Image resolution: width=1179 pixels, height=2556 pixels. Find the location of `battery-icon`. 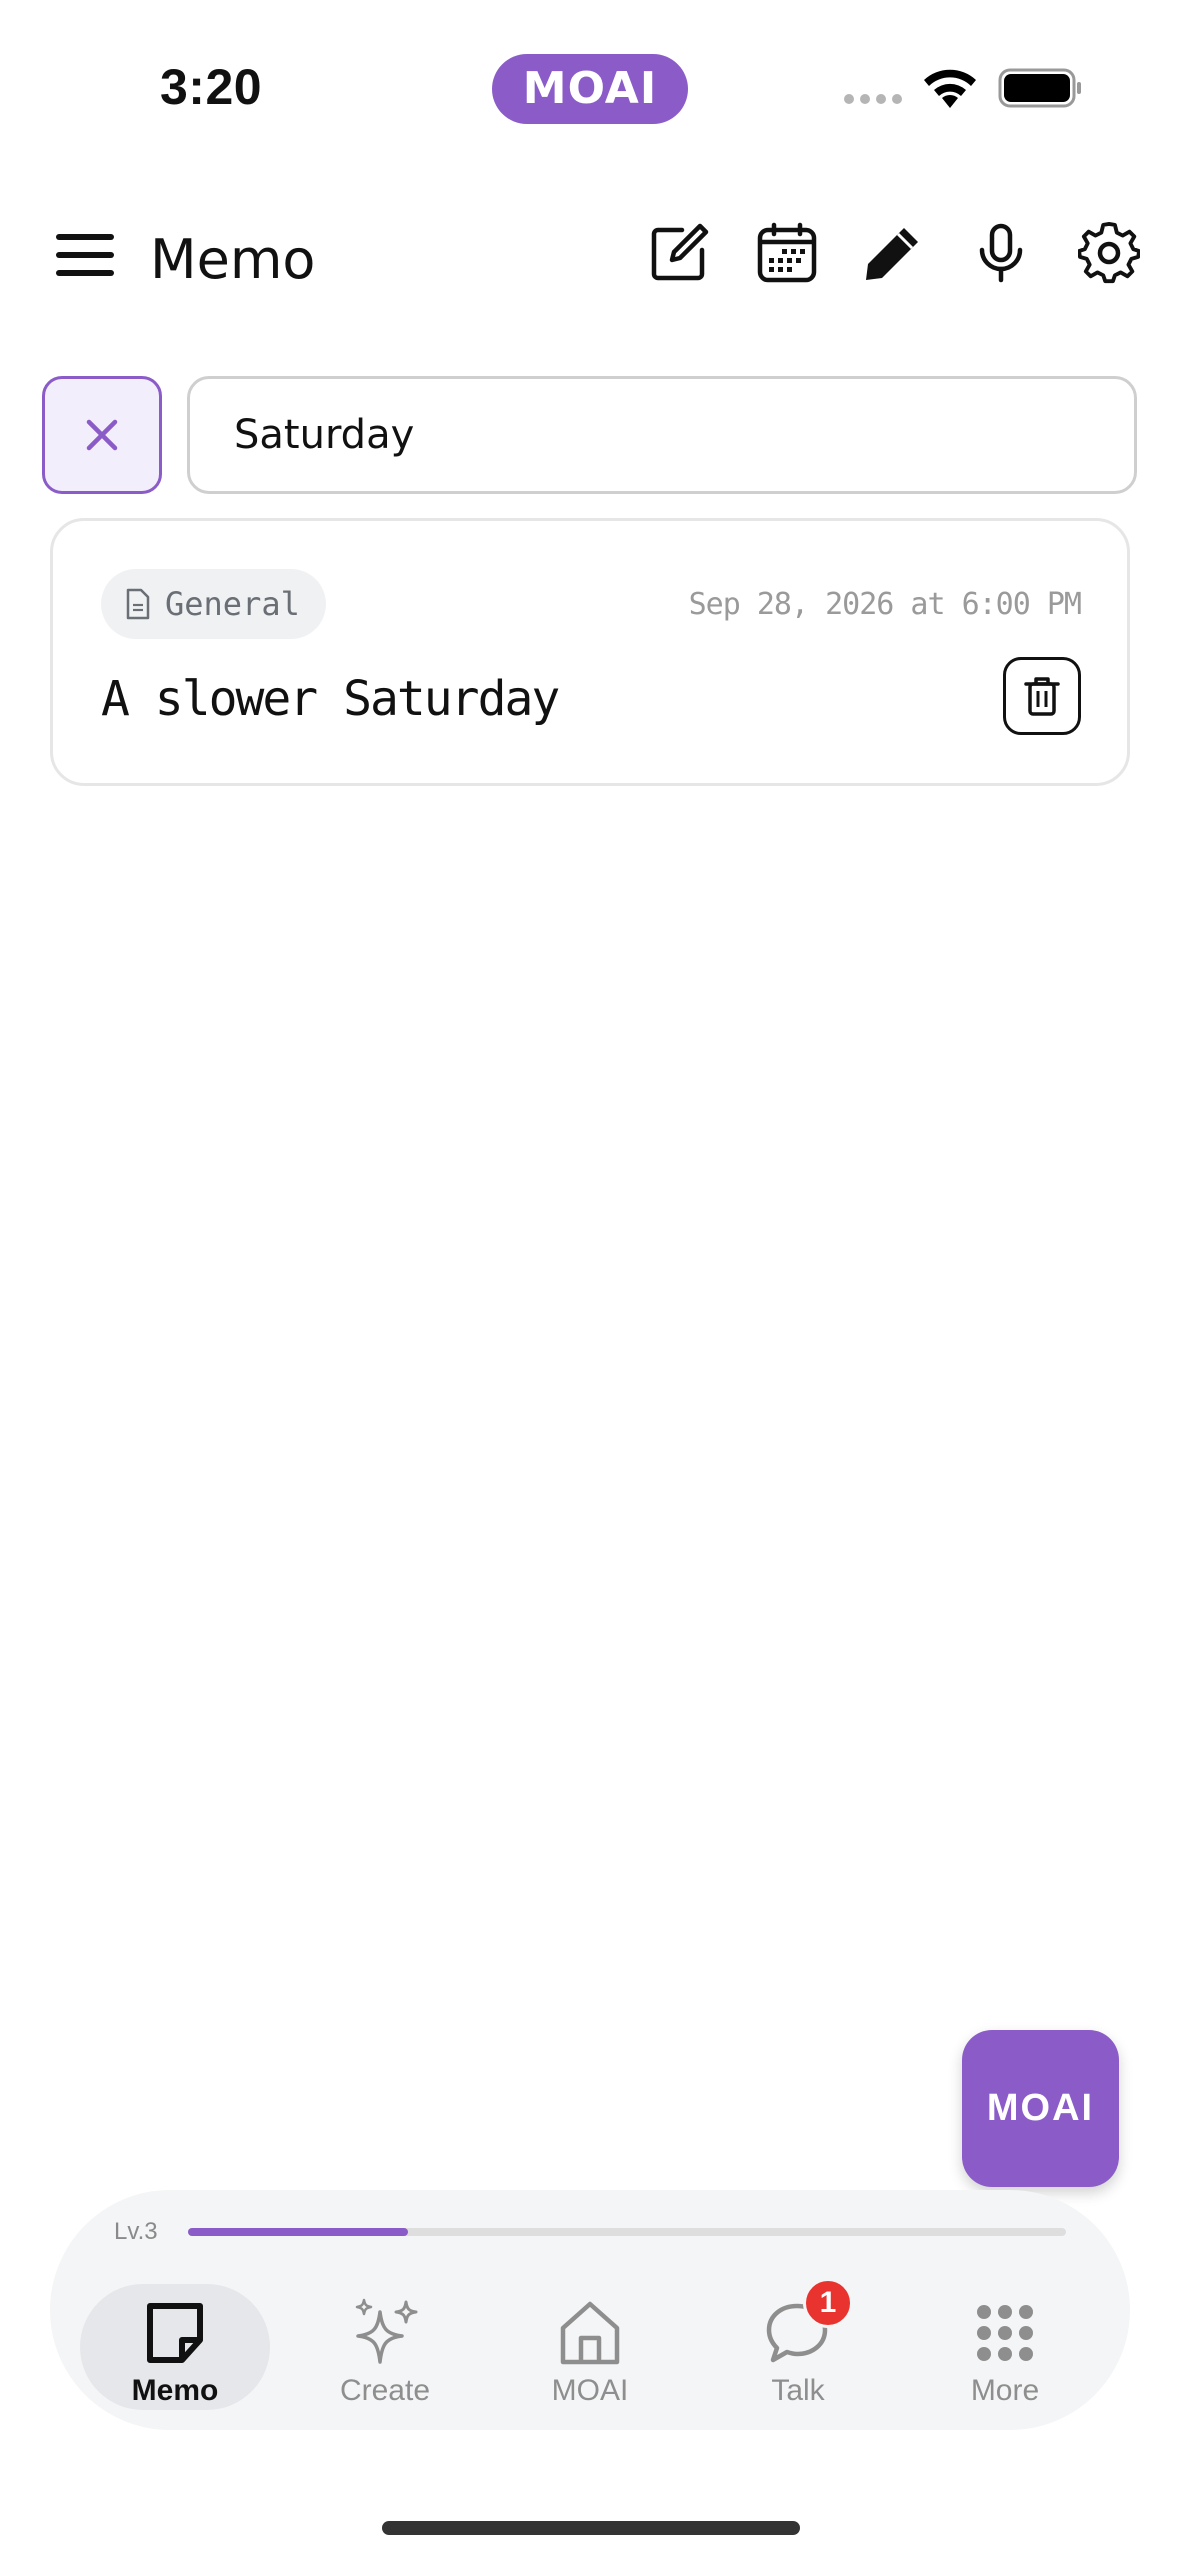

battery-icon is located at coordinates (1039, 88).